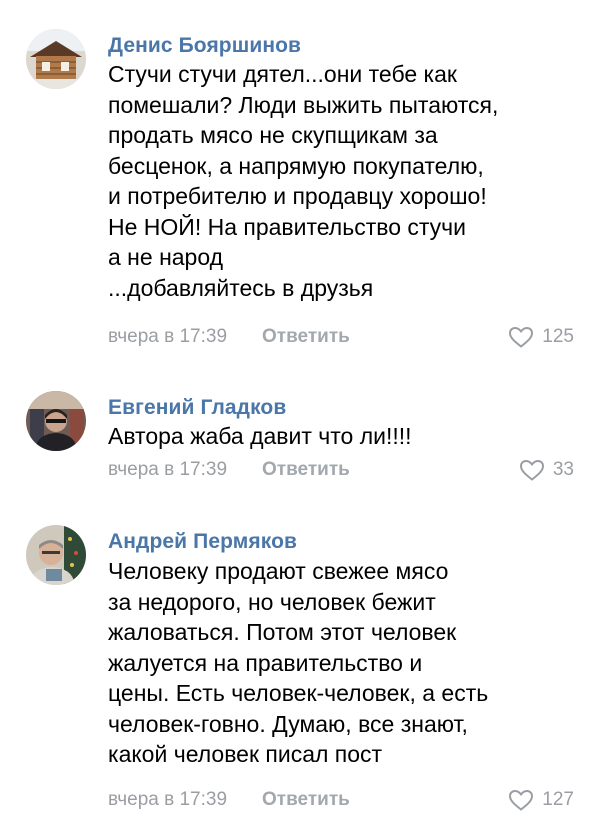 Image resolution: width=600 pixels, height=822 pixels. I want to click on comment-text-line: Не НОЙ! На правительство стучи, so click(287, 226).